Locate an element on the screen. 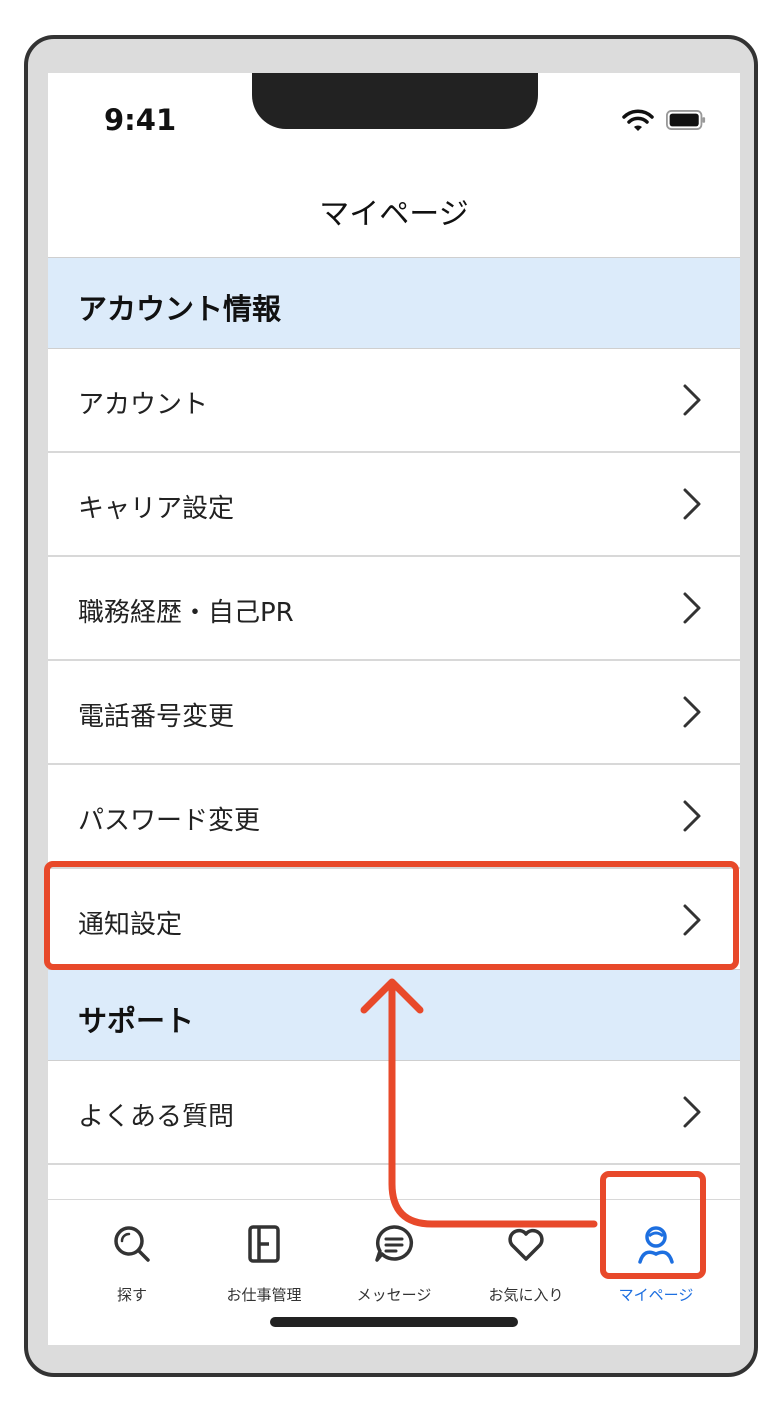  menu-item-label: キャリア設定 is located at coordinates (156, 509).